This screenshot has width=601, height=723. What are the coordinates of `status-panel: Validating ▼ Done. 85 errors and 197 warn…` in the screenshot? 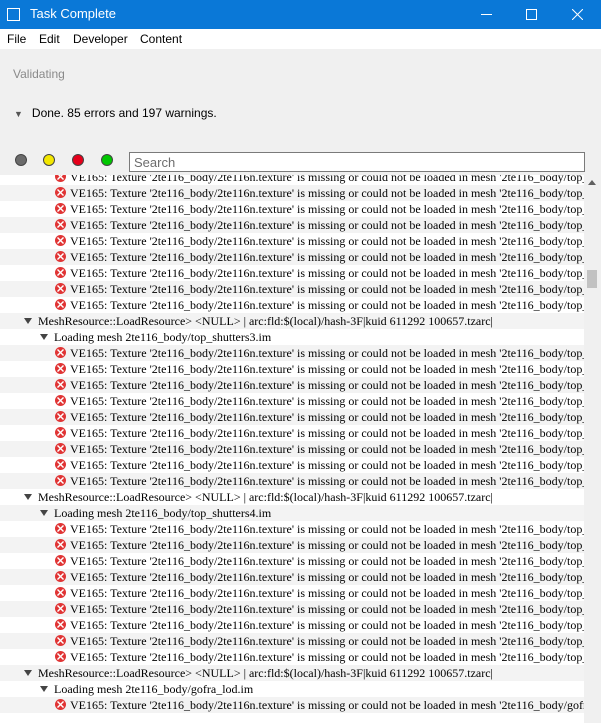 It's located at (300, 97).